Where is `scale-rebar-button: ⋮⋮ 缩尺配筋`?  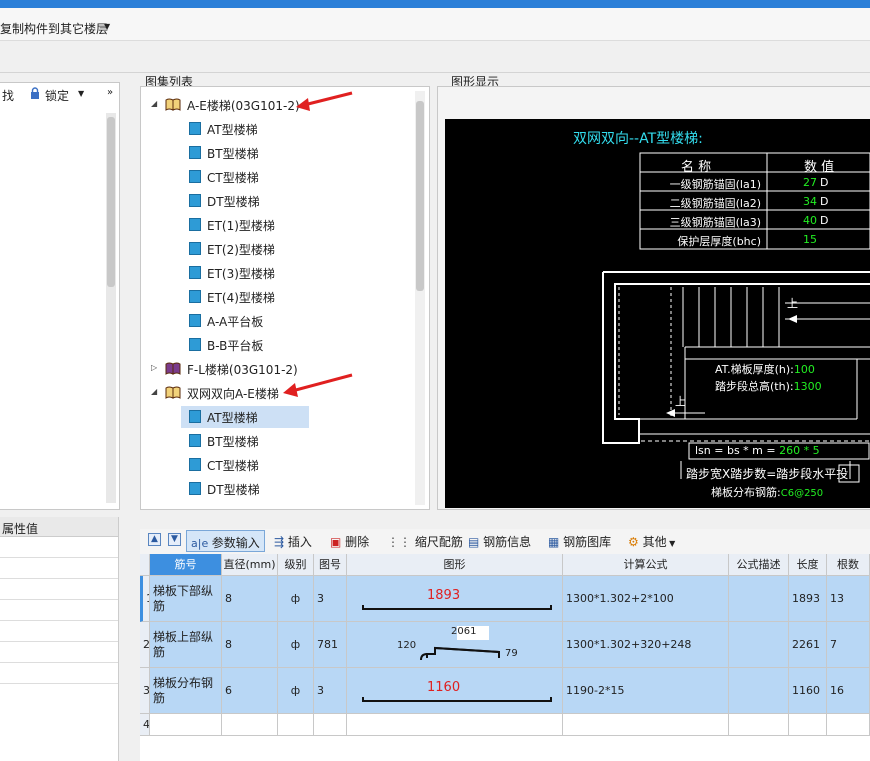
scale-rebar-button: ⋮⋮ 缩尺配筋 is located at coordinates (425, 541).